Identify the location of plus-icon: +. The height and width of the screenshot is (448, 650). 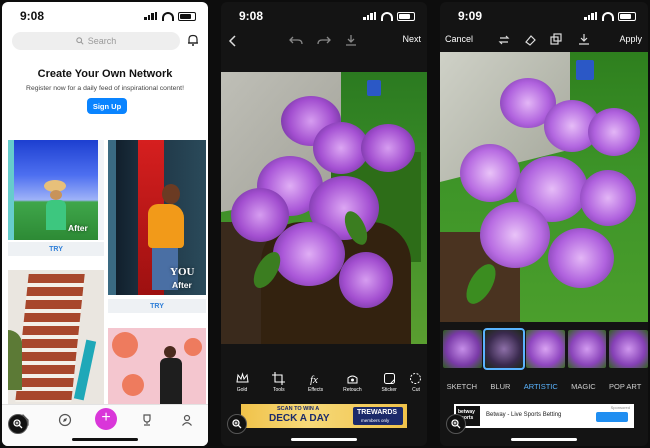
(106, 417).